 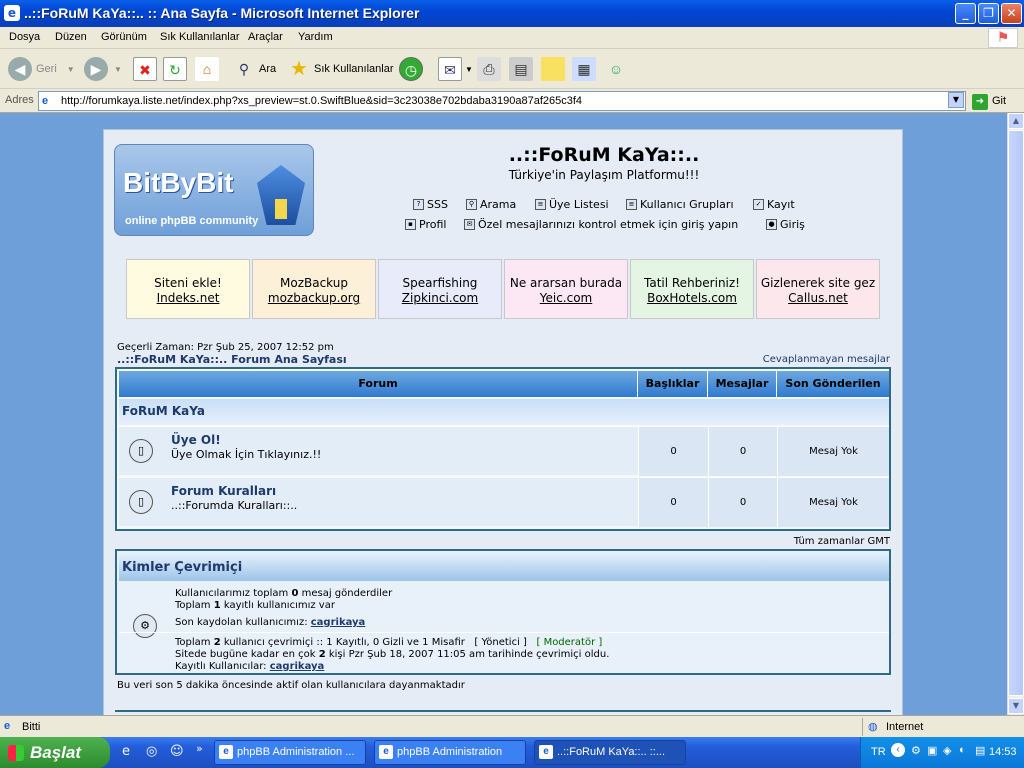 What do you see at coordinates (878, 752) in the screenshot?
I see `language-indicator: TR` at bounding box center [878, 752].